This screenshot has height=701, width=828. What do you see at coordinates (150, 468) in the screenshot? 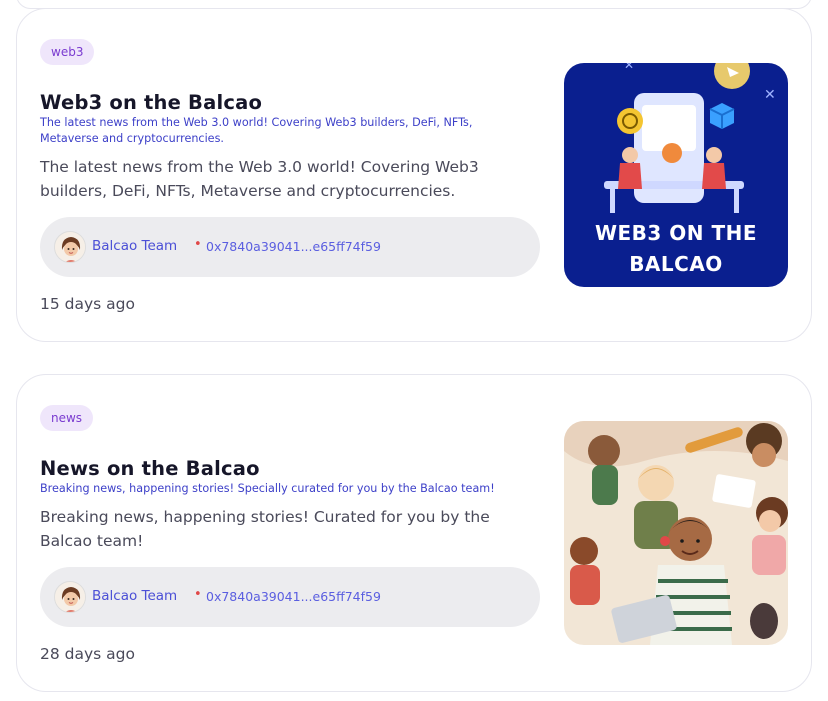
I see `article-title: News on the Balcao` at bounding box center [150, 468].